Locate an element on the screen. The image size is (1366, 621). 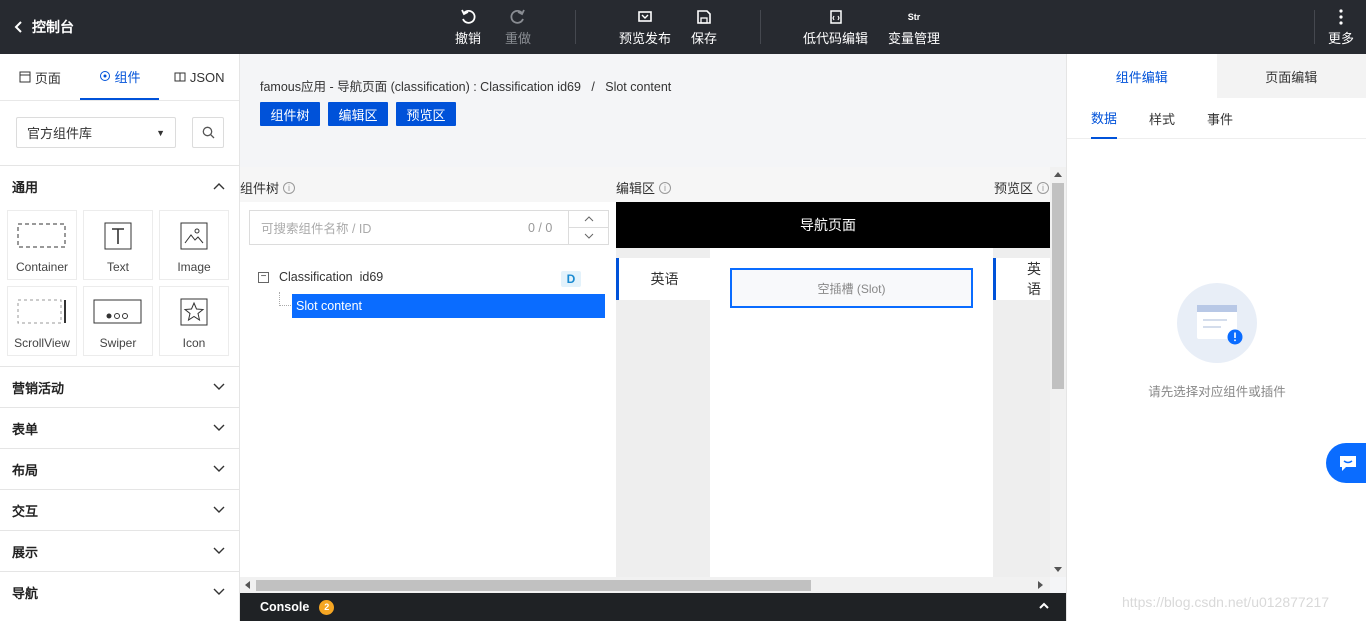
search-next-button is located at coordinates (588, 235).